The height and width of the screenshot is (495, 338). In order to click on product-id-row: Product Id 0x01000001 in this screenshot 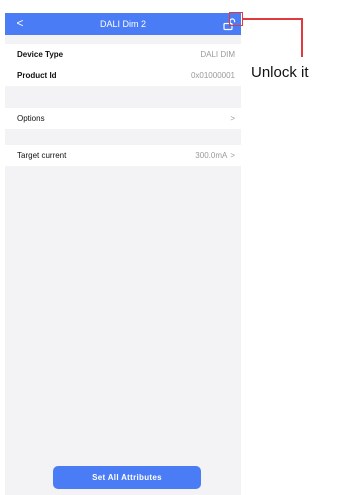, I will do `click(123, 75)`.